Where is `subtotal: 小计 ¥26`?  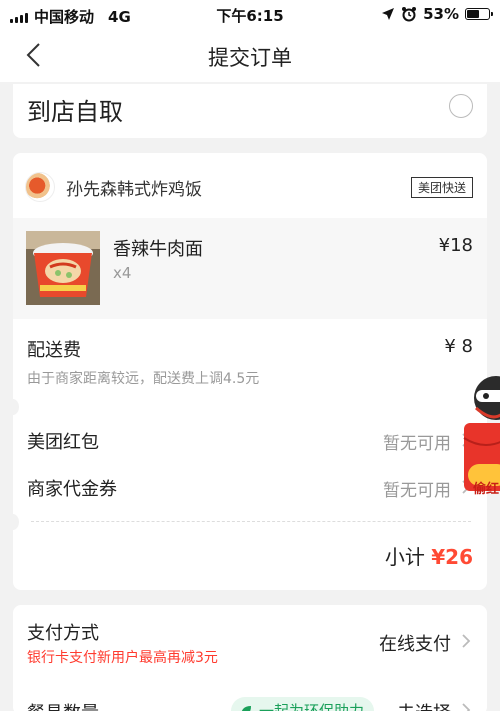 subtotal: 小计 ¥26 is located at coordinates (429, 555).